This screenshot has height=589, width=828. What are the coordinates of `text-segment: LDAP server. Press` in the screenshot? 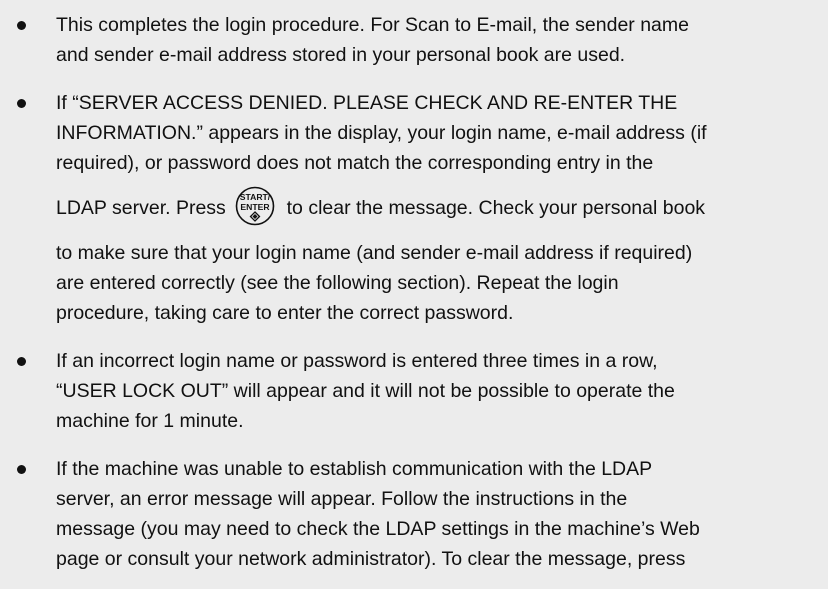 It's located at (141, 208).